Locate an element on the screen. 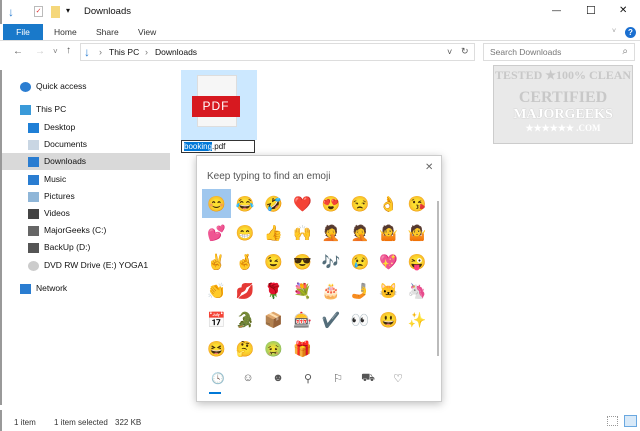  file-item-booking: PDF is located at coordinates (219, 105).